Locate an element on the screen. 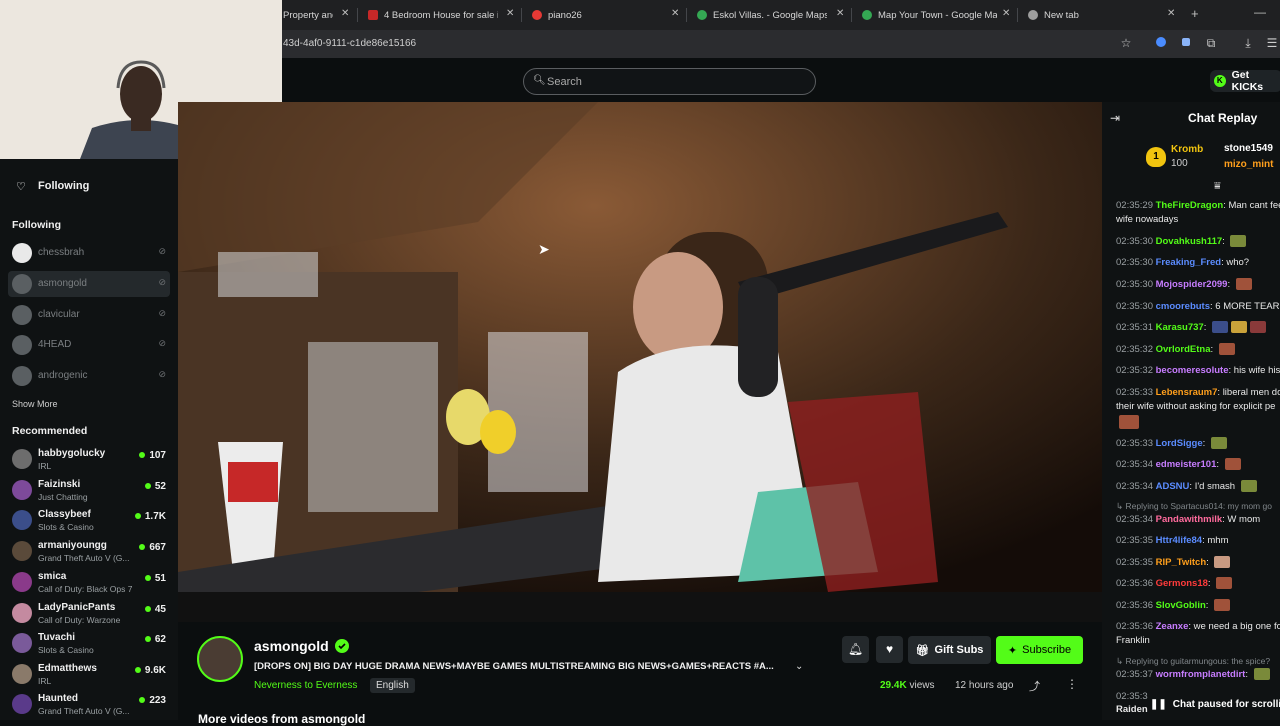  chat-message: 02:35:31 Karasu737: is located at coordinates (1198, 327).